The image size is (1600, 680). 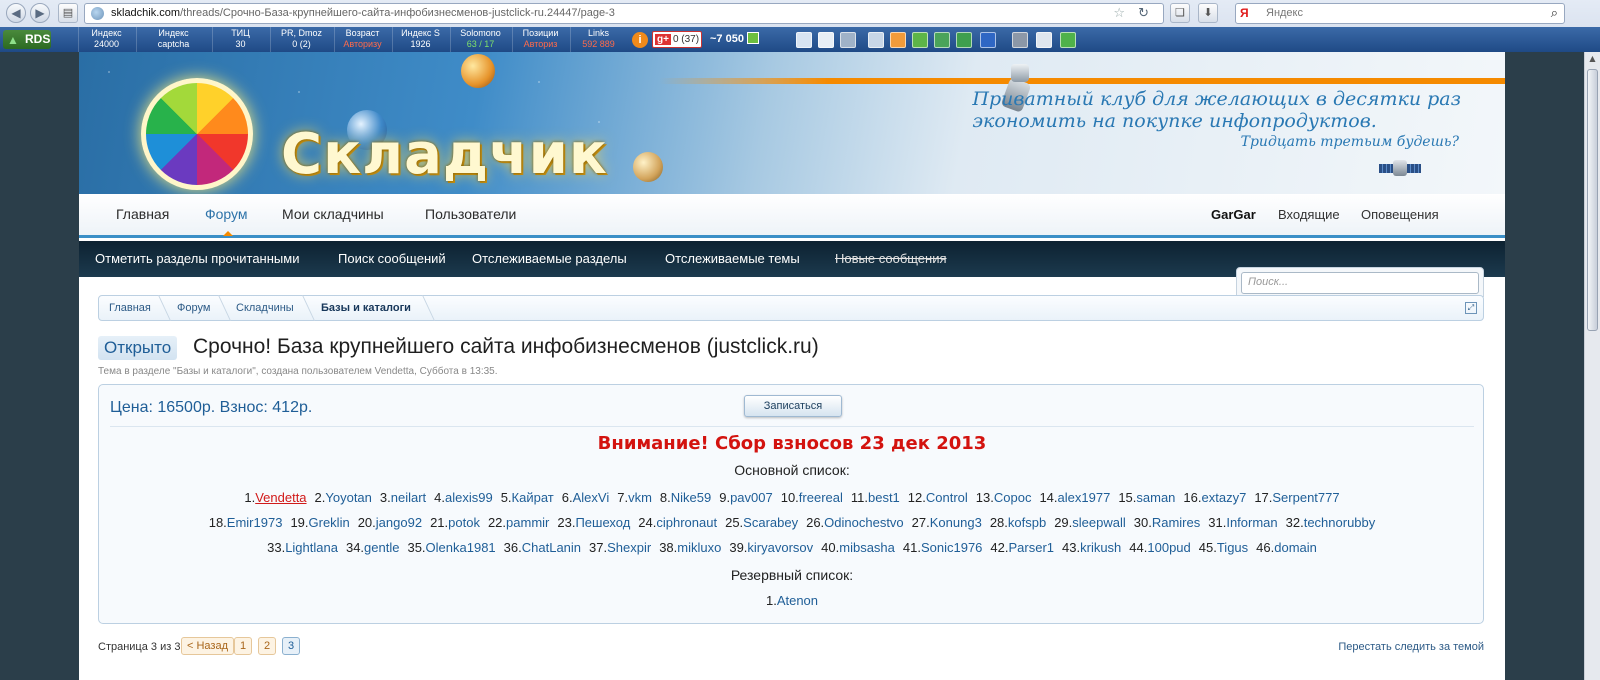 What do you see at coordinates (255, 522) in the screenshot?
I see `member-link: Emir1973` at bounding box center [255, 522].